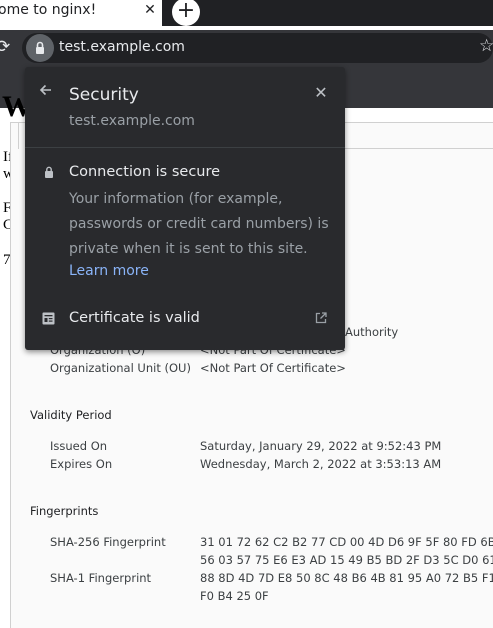  What do you see at coordinates (64, 511) in the screenshot?
I see `fingerprints-heading: Fingerprints` at bounding box center [64, 511].